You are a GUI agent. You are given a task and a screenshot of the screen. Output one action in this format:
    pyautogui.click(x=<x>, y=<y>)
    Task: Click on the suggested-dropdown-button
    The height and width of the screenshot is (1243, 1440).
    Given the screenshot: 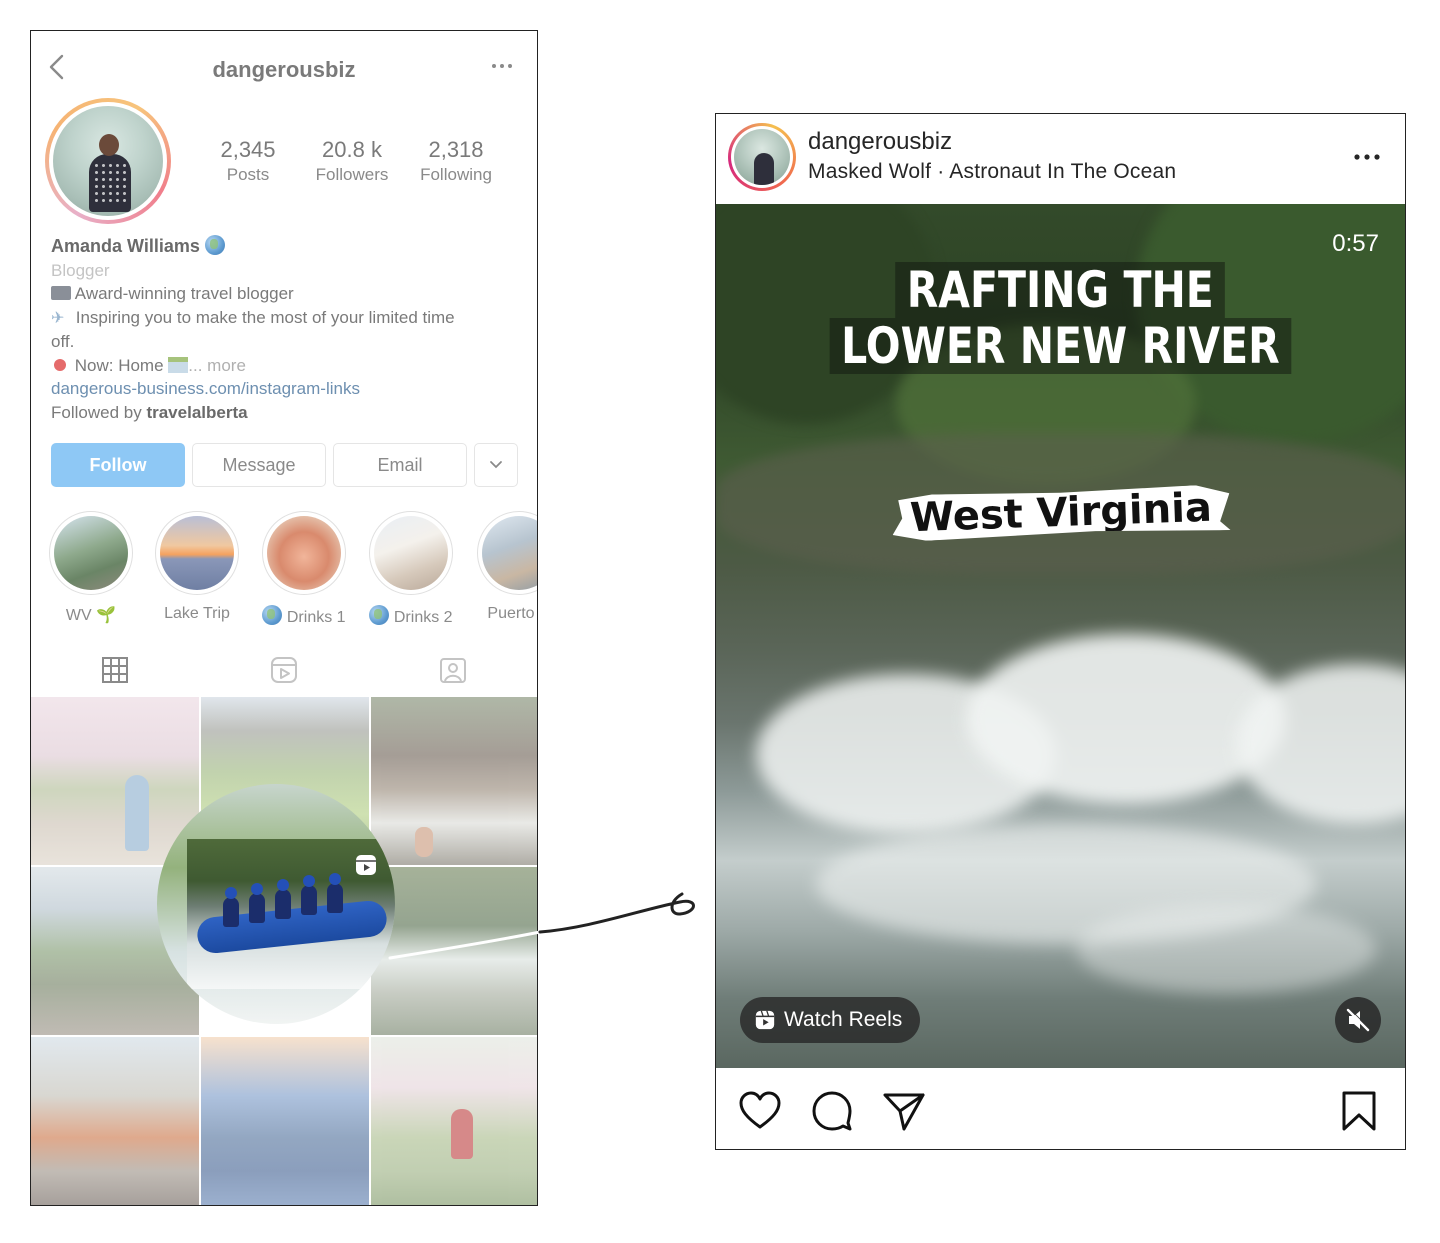 What is the action you would take?
    pyautogui.click(x=496, y=465)
    